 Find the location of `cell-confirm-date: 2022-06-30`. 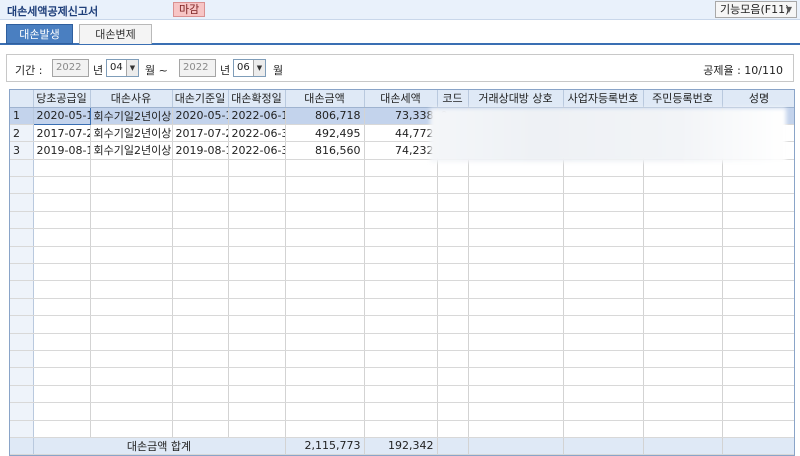

cell-confirm-date: 2022-06-30 is located at coordinates (257, 150).